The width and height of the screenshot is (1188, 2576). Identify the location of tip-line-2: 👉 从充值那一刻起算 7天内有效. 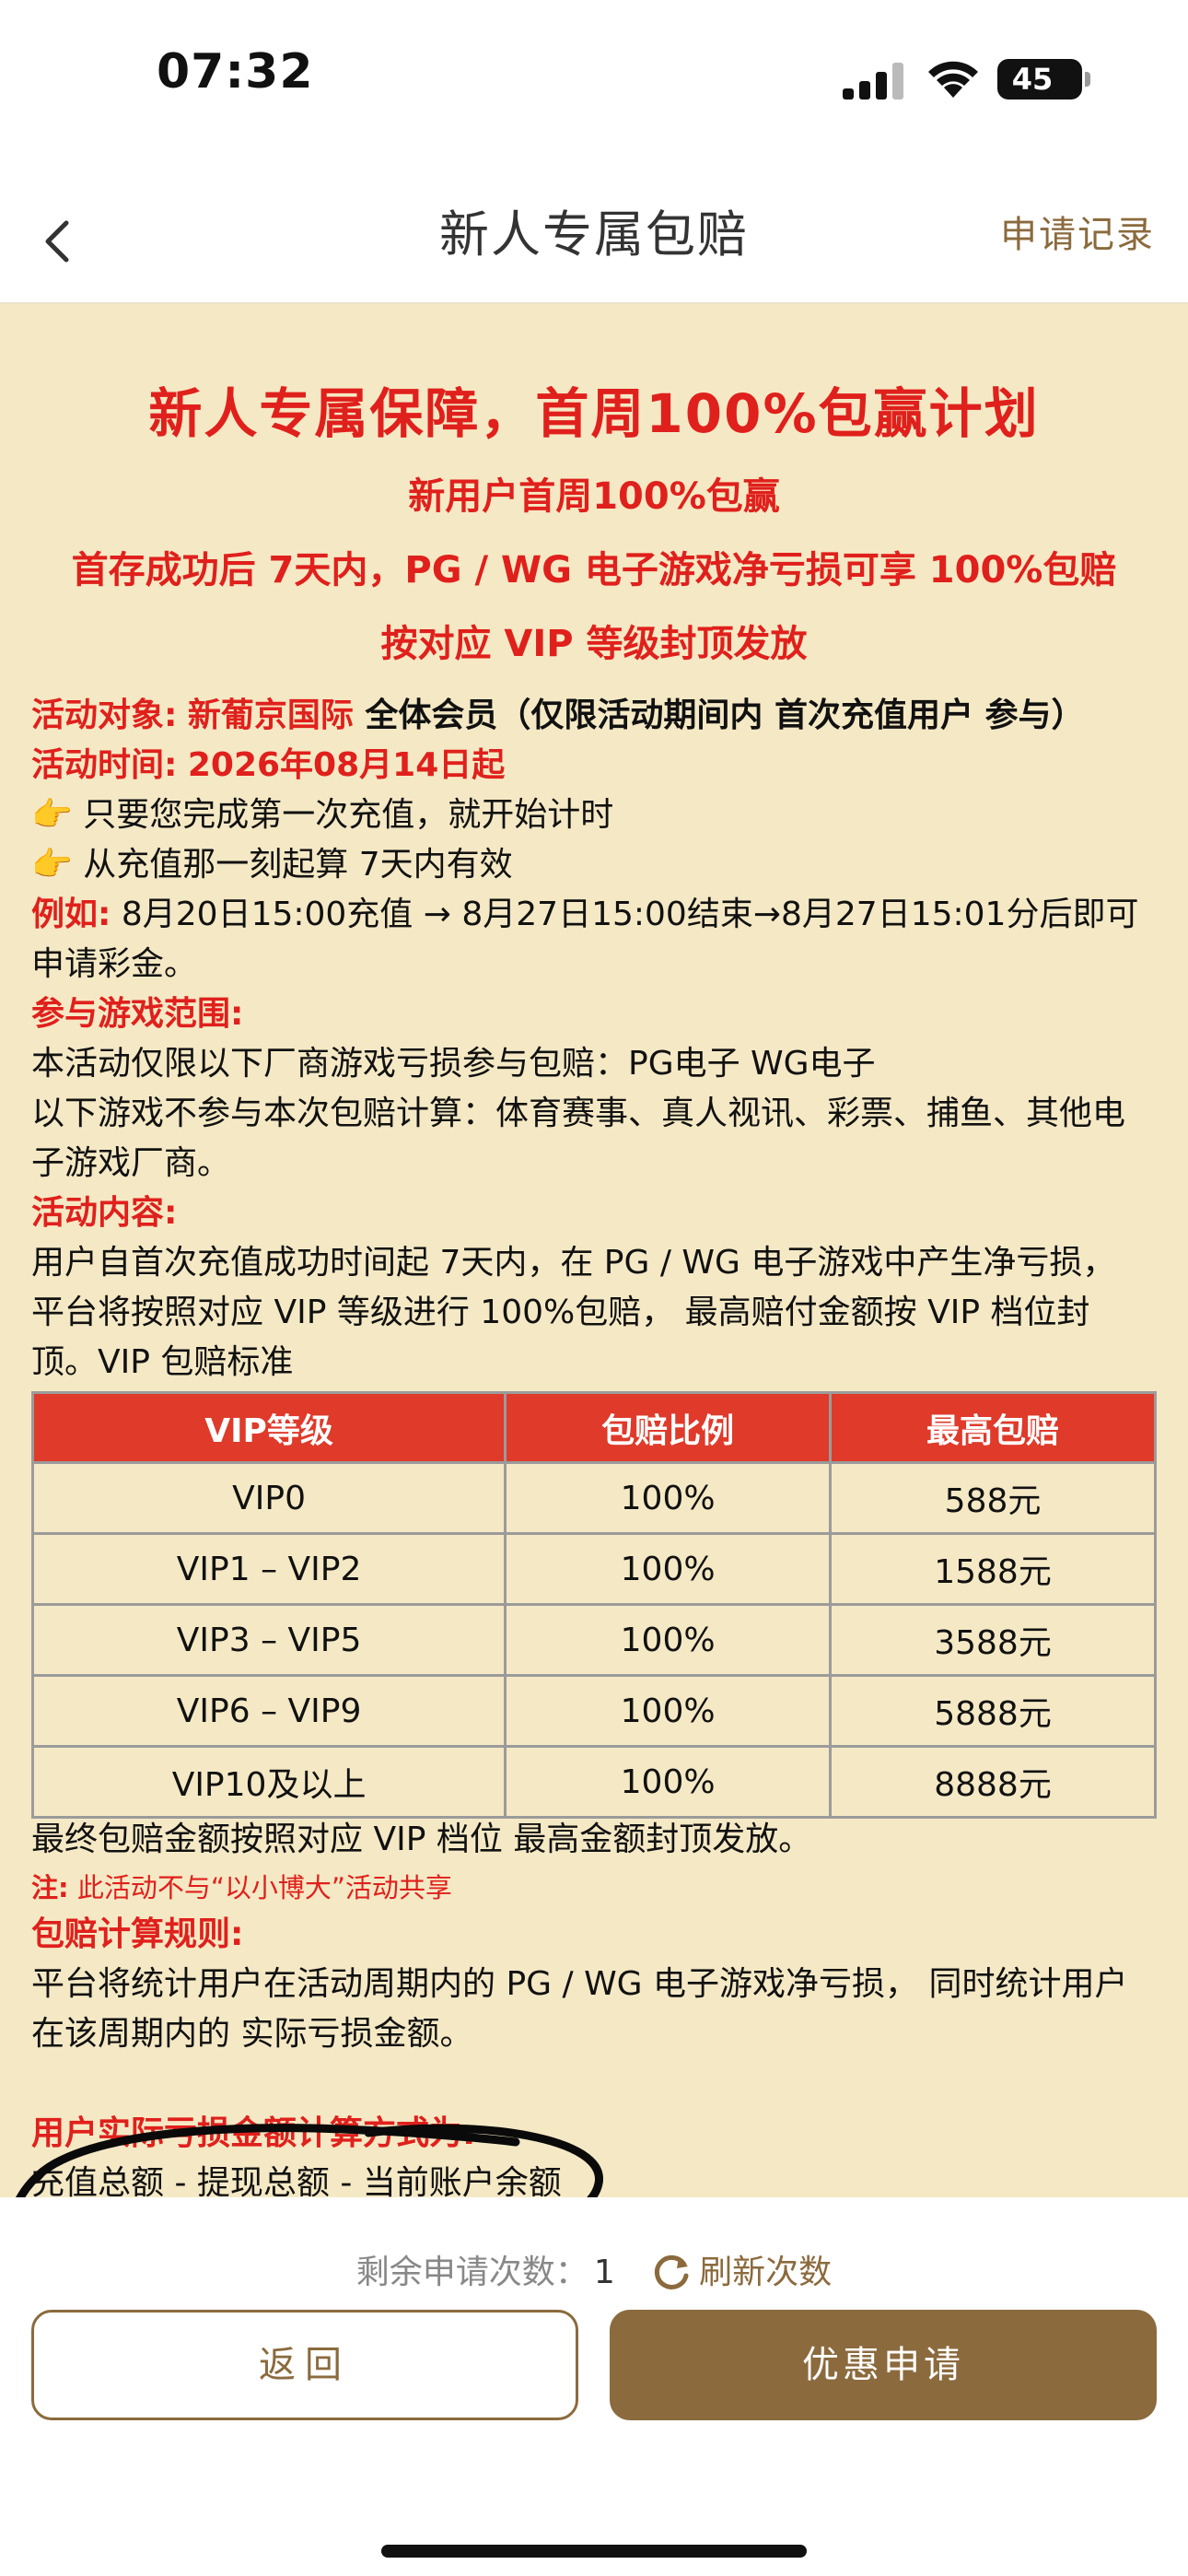
(272, 865).